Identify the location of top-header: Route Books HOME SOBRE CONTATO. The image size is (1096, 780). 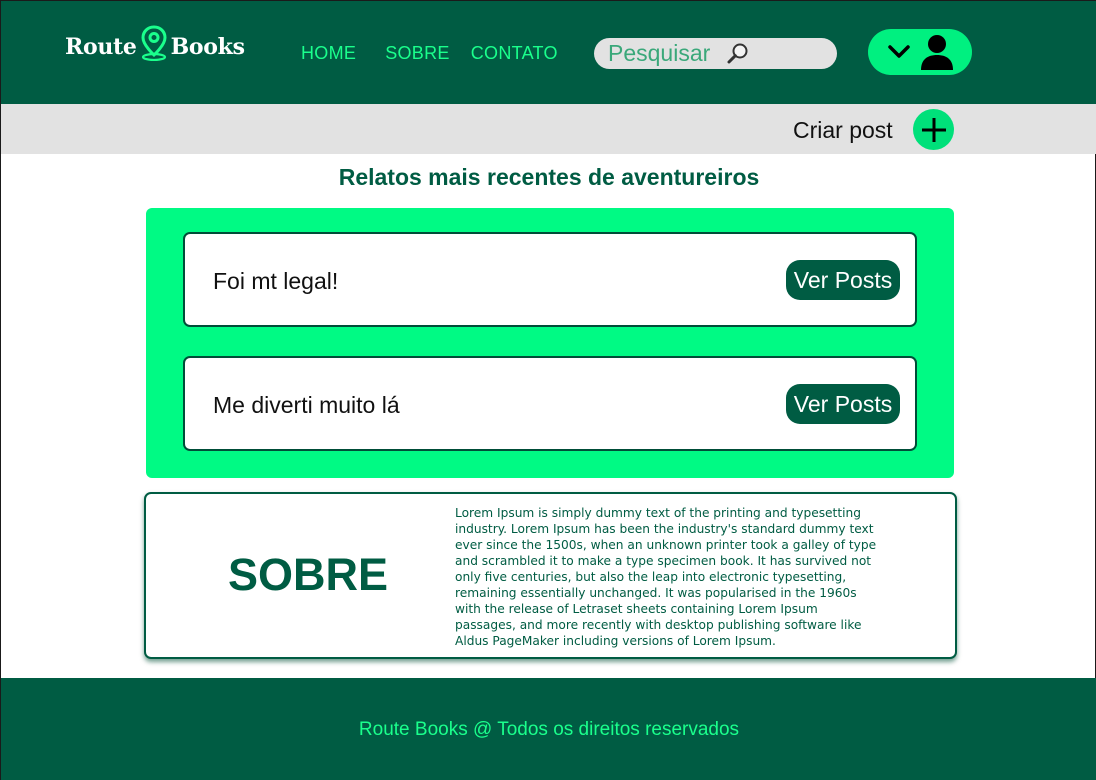
(548, 52).